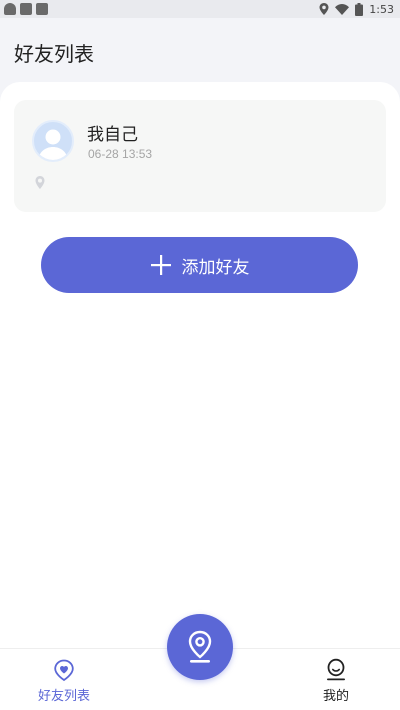  What do you see at coordinates (160, 265) in the screenshot?
I see `plus-icon` at bounding box center [160, 265].